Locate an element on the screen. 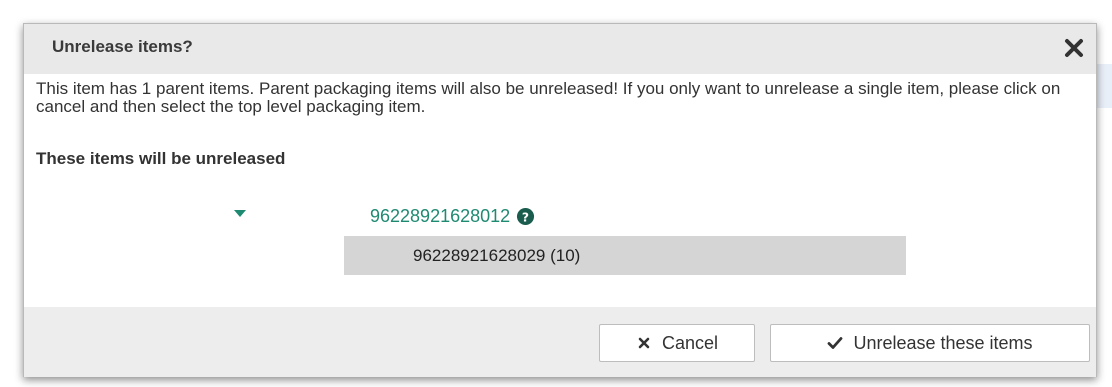 The width and height of the screenshot is (1112, 387). cancel-button: Cancel is located at coordinates (677, 343).